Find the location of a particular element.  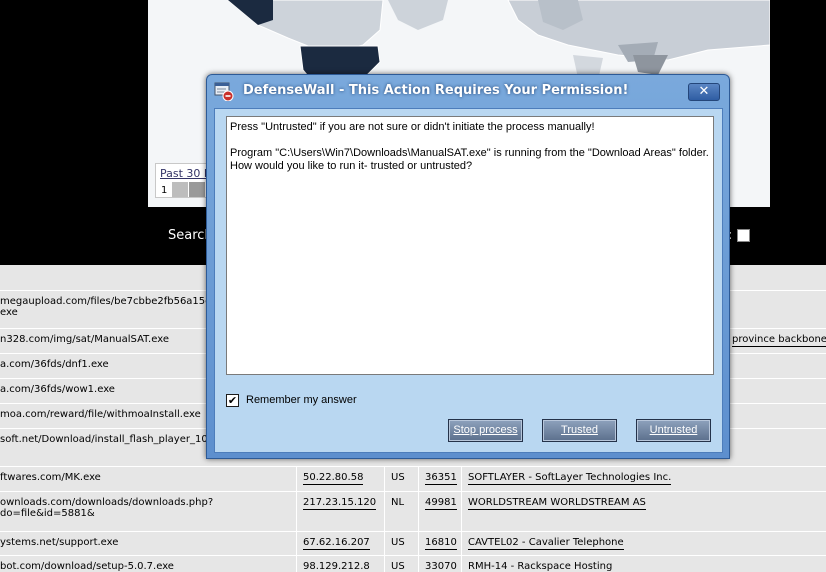

stop-process-label: Stop process is located at coordinates (485, 430).